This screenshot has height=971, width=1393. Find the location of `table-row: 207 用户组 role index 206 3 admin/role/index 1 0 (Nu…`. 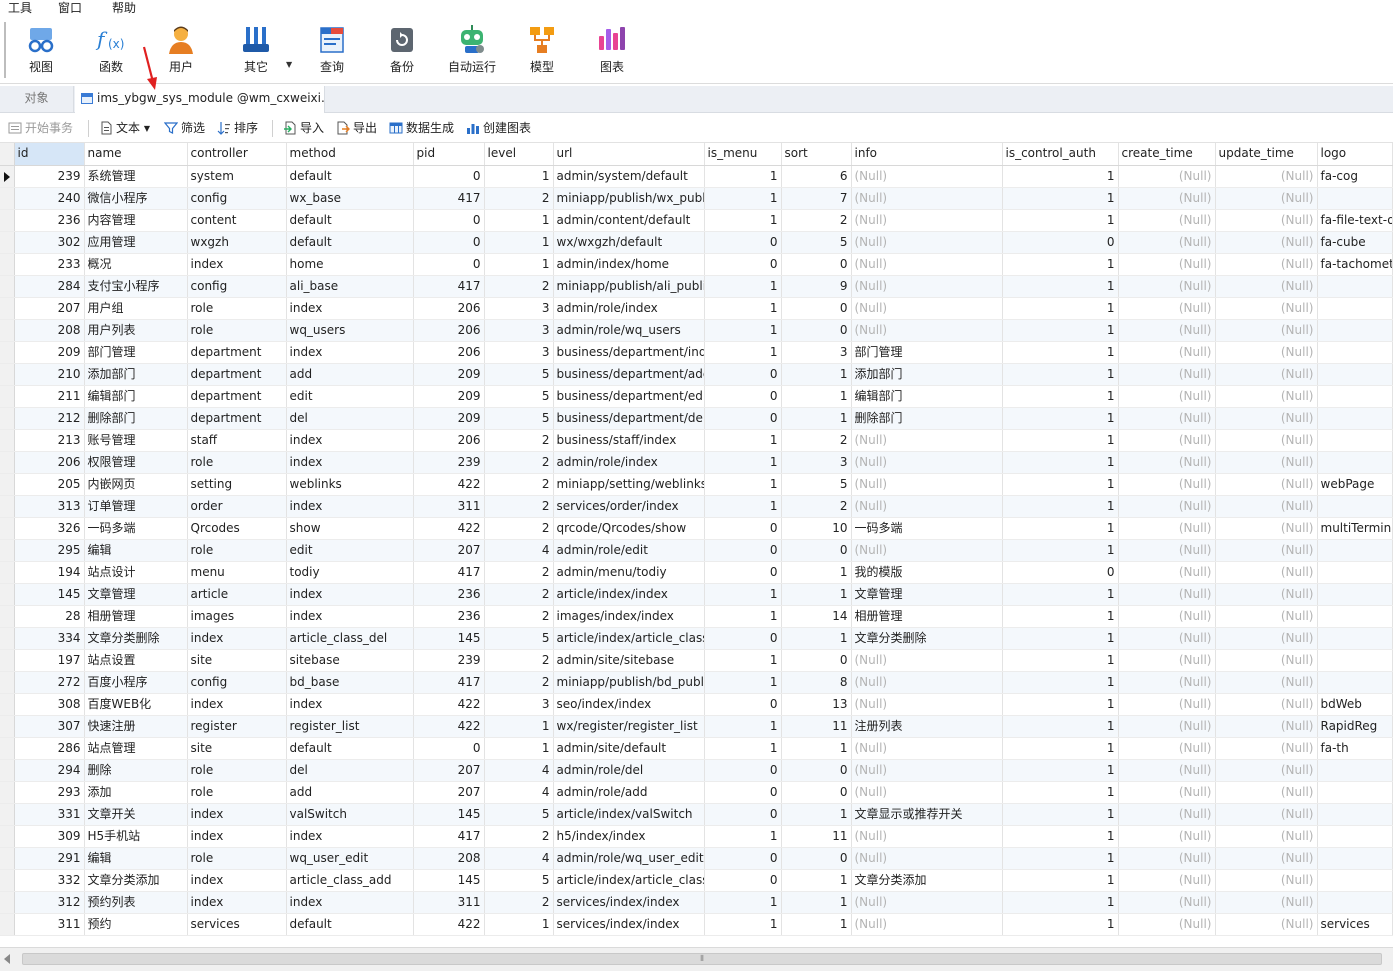

table-row: 207 用户组 role index 206 3 admin/role/index 1 0 (Nu… is located at coordinates (696, 308).